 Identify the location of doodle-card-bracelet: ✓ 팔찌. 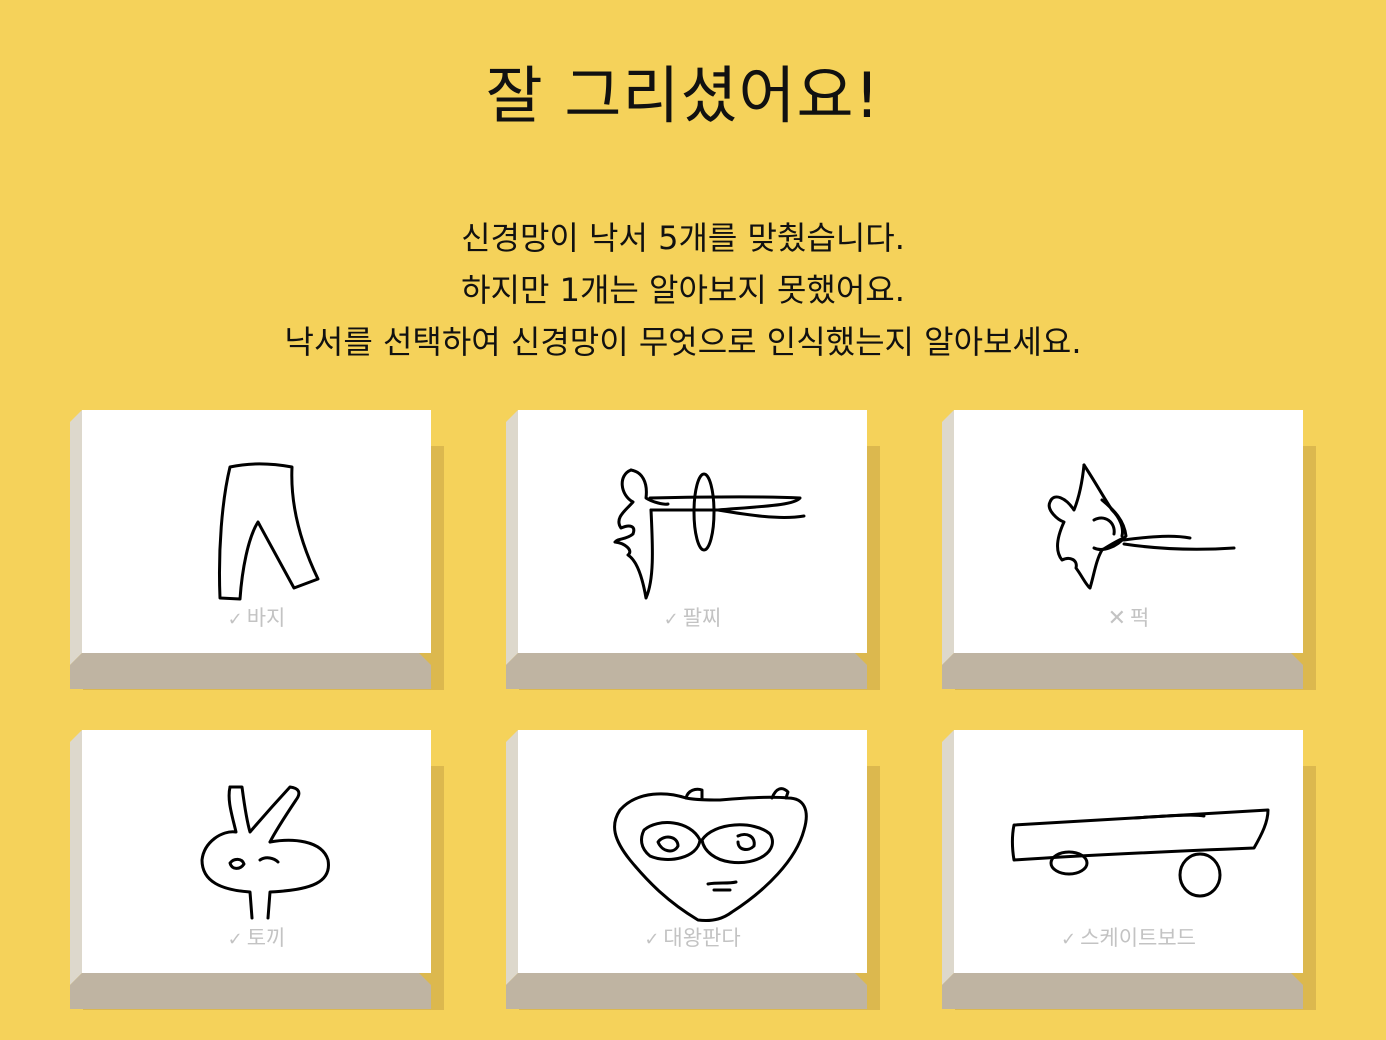
(693, 550).